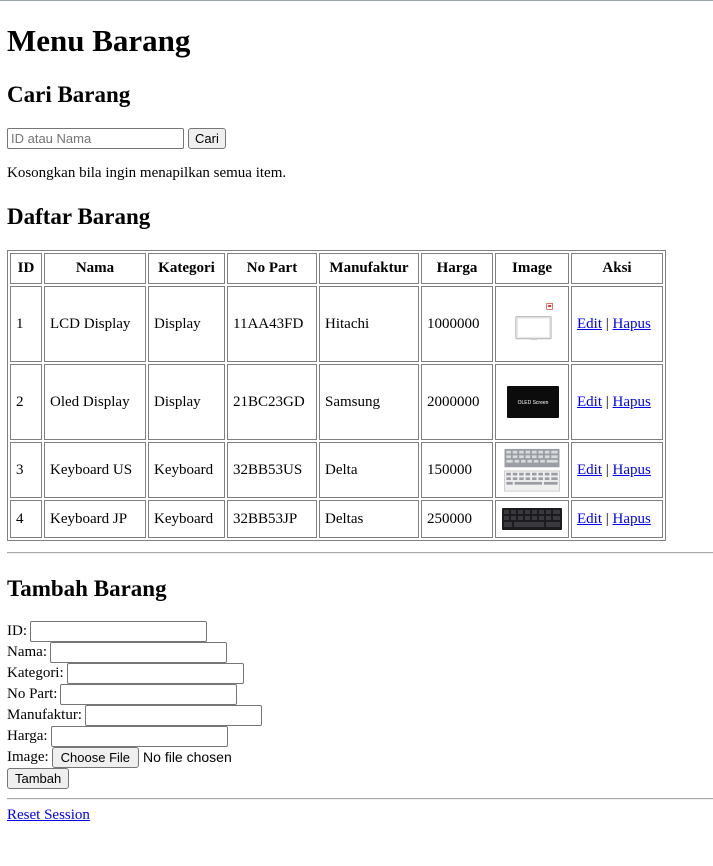 Image resolution: width=713 pixels, height=866 pixels. What do you see at coordinates (95, 470) in the screenshot?
I see `cell-nama: Keyboard US` at bounding box center [95, 470].